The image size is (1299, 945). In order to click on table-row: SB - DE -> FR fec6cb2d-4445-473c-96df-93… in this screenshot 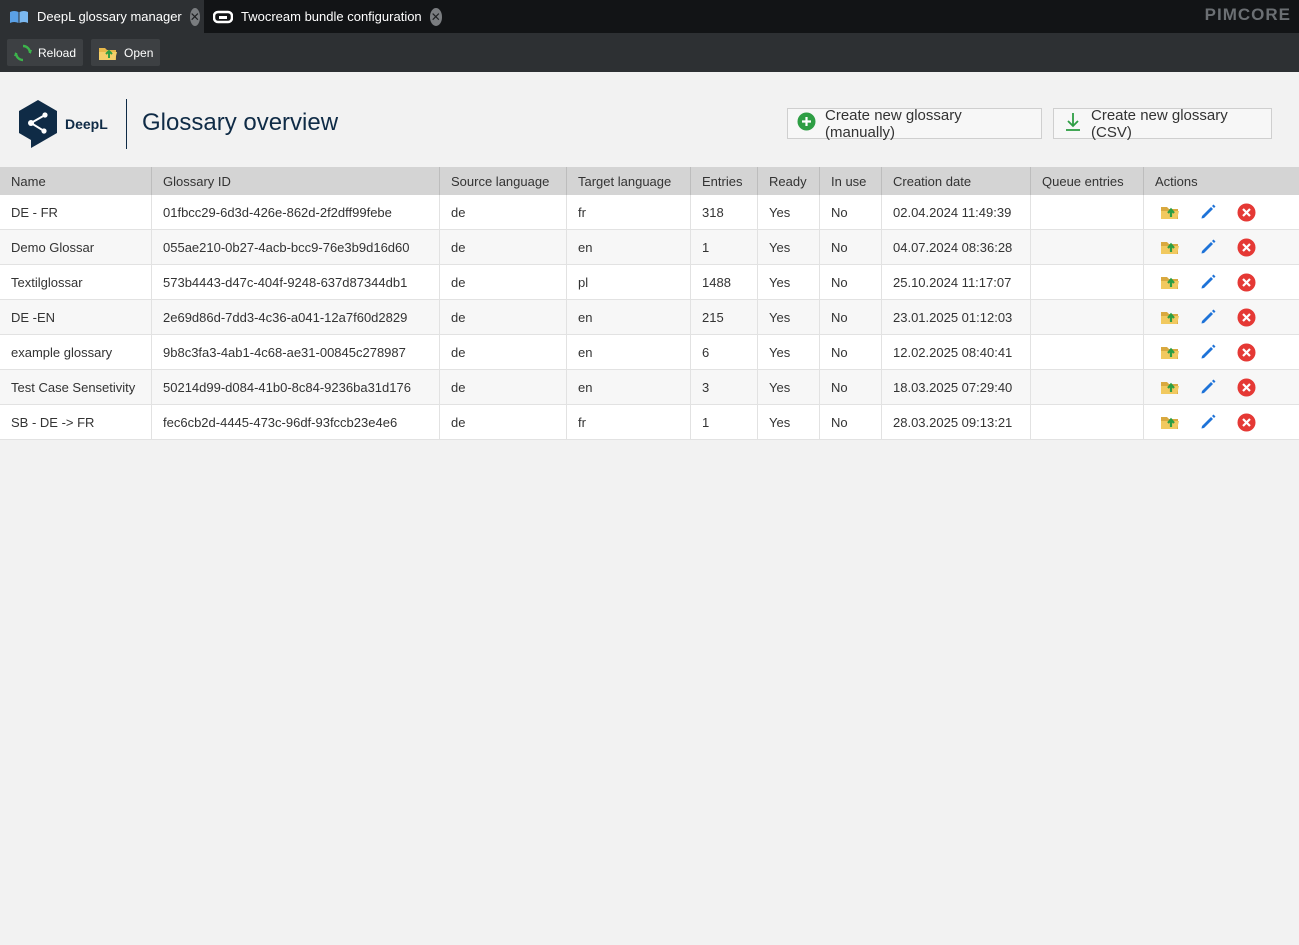, I will do `click(649, 422)`.